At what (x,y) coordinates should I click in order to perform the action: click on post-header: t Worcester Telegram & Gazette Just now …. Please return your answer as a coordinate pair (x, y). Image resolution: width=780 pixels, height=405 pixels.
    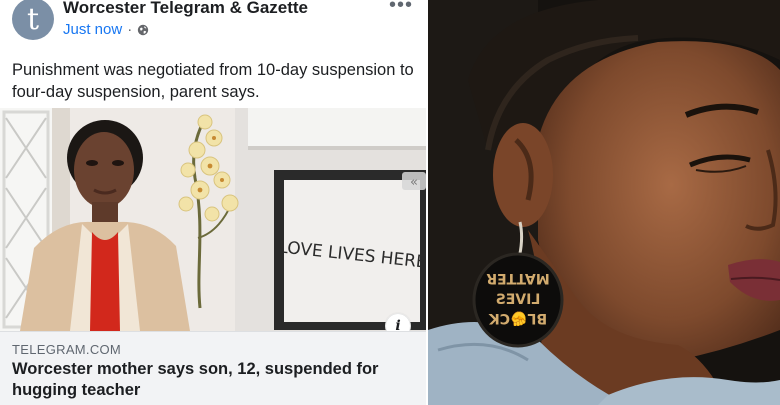
    Looking at the image, I should click on (213, 25).